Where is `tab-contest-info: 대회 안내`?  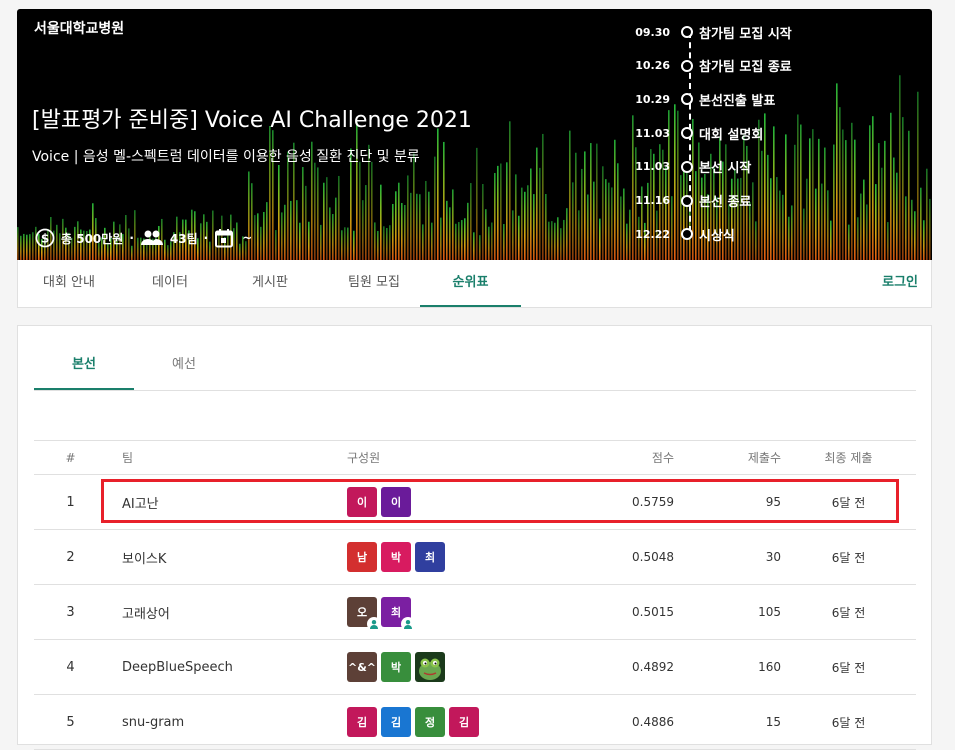
tab-contest-info: 대회 안내 is located at coordinates (69, 283).